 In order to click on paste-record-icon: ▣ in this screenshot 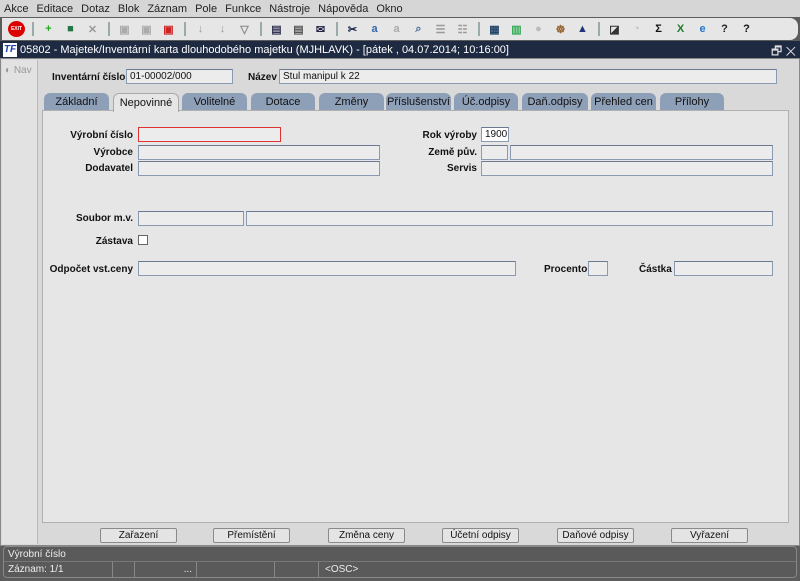, I will do `click(146, 29)`.